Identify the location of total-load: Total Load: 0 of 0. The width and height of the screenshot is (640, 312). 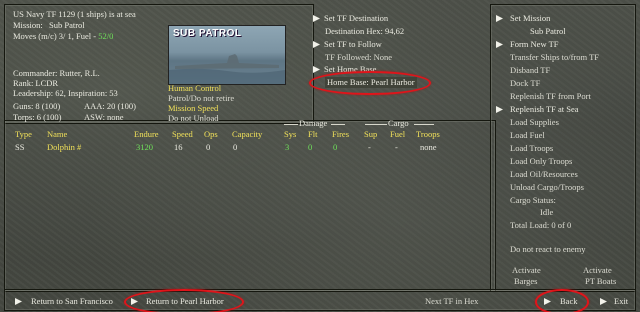
(541, 225).